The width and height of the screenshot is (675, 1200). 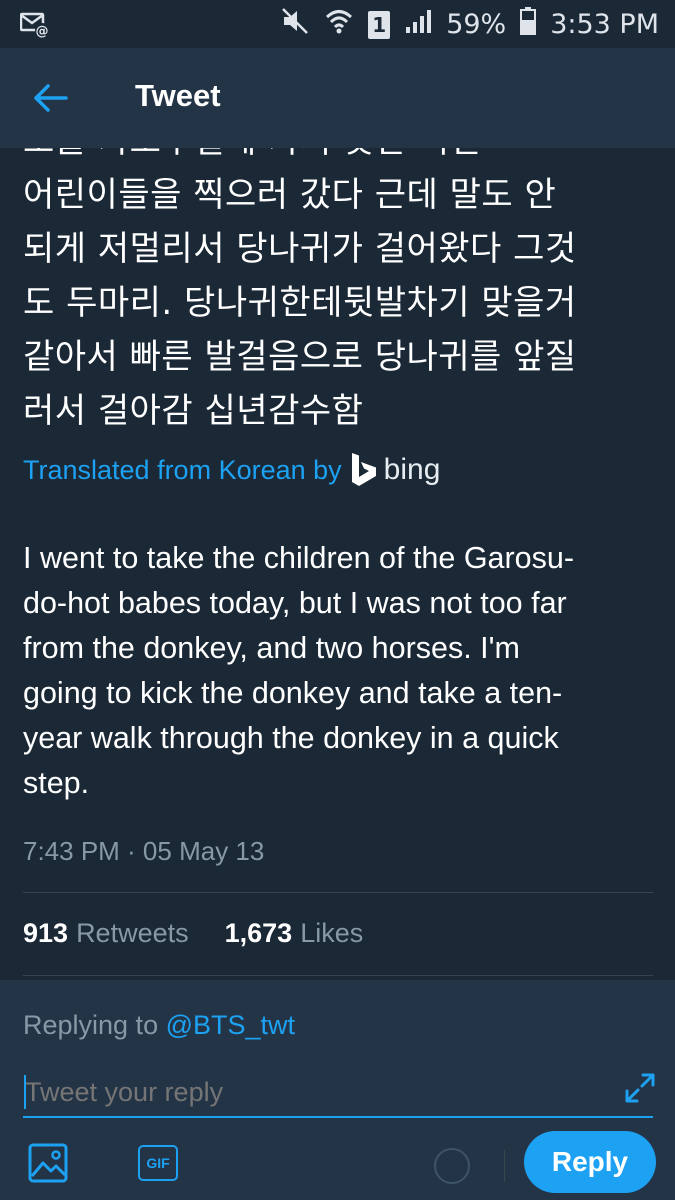 I want to click on reply-input, so click(x=338, y=1093).